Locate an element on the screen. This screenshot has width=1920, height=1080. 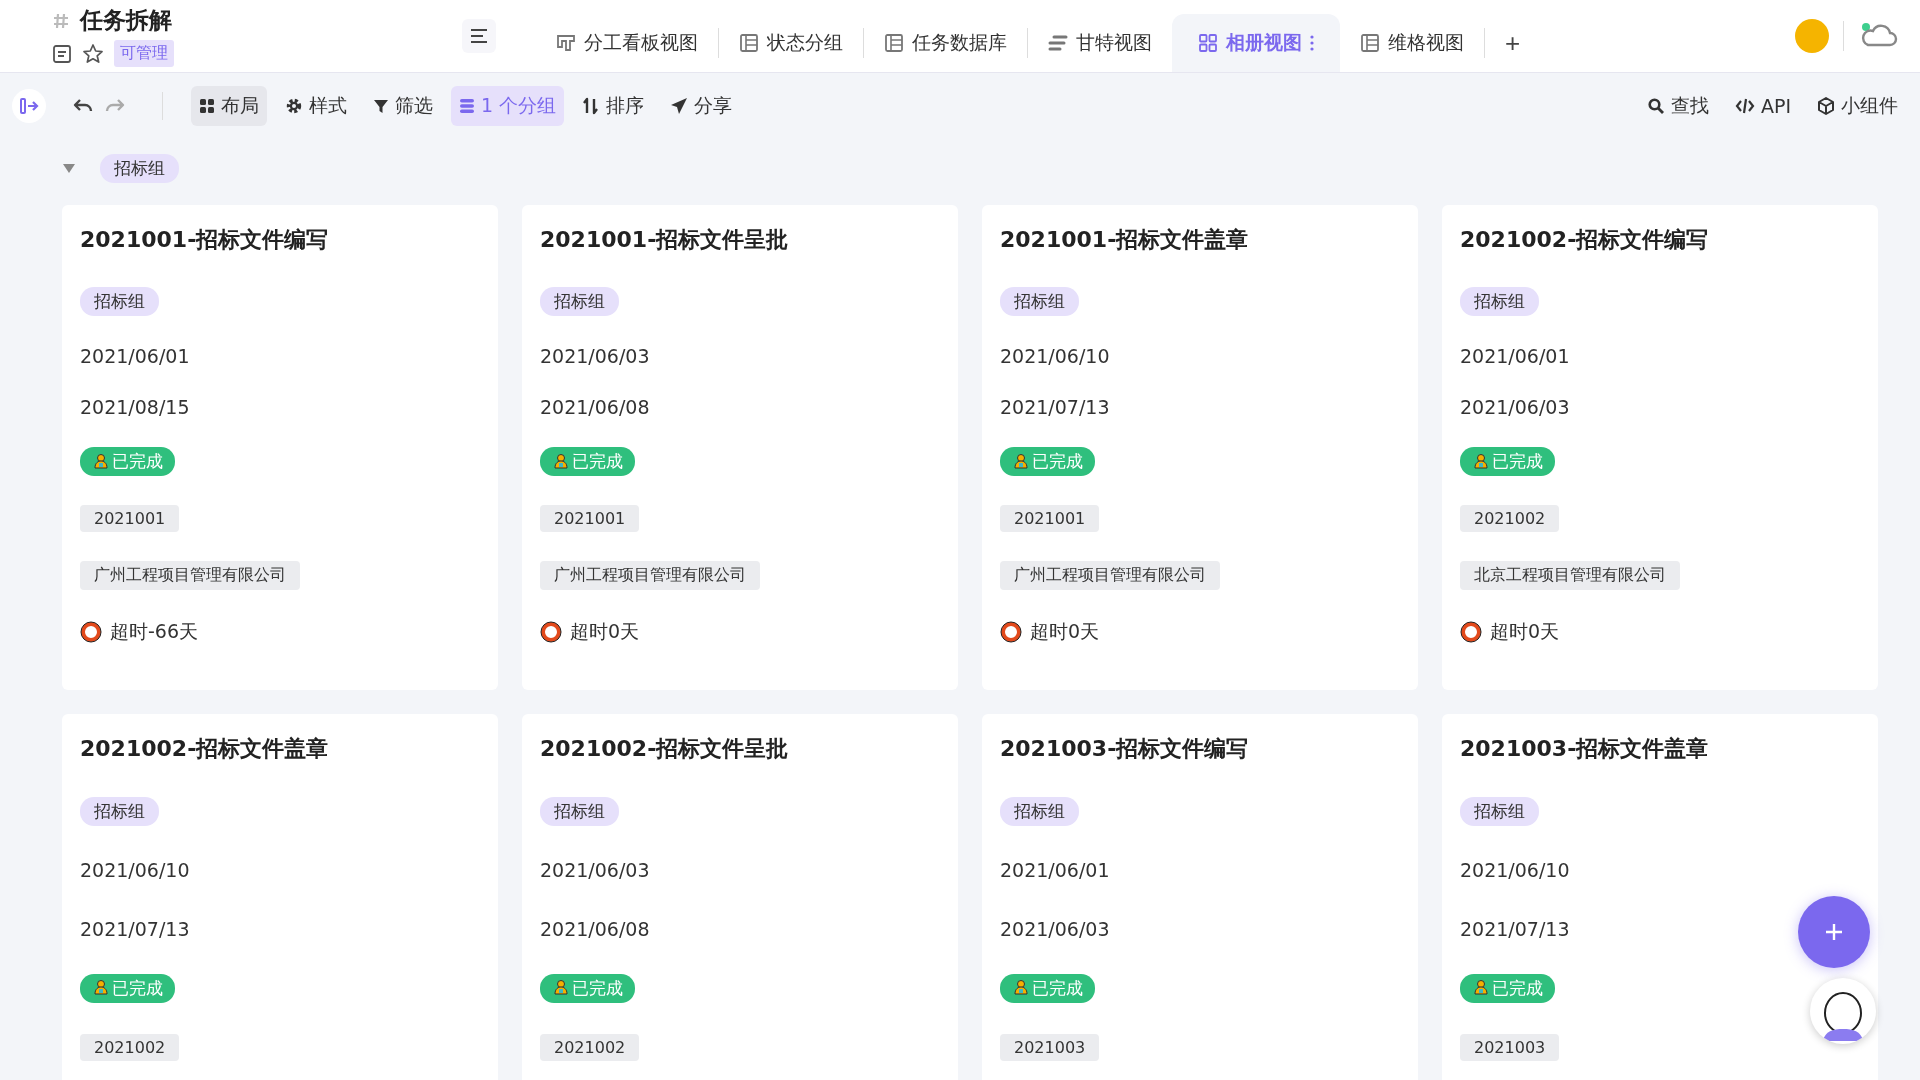
company-chip: 北京工程项目管理有限公司 is located at coordinates (1570, 575).